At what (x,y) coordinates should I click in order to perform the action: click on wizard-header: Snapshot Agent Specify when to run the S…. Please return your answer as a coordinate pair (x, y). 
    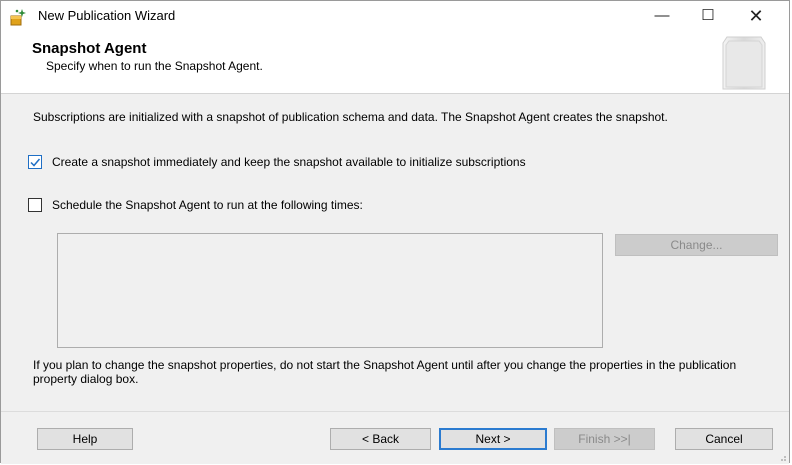
    Looking at the image, I should click on (395, 62).